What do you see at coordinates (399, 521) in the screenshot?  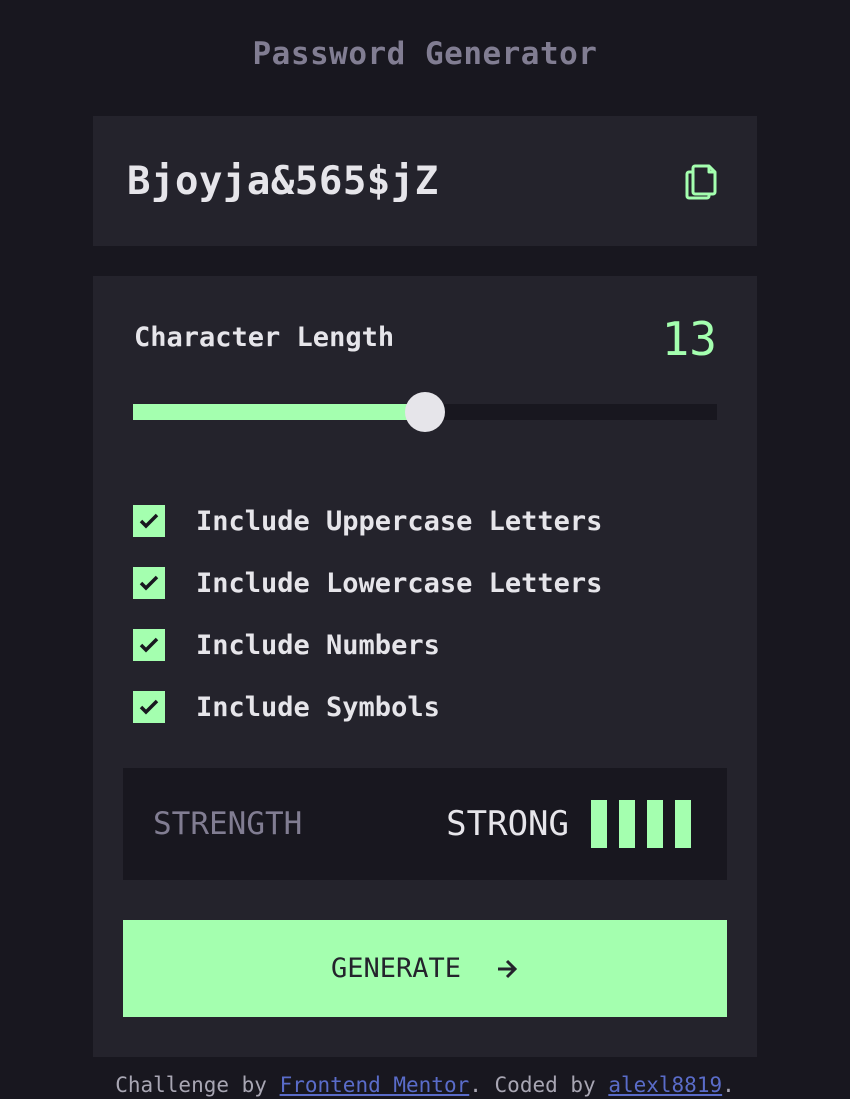 I see `option-label: Include Uppercase Letters` at bounding box center [399, 521].